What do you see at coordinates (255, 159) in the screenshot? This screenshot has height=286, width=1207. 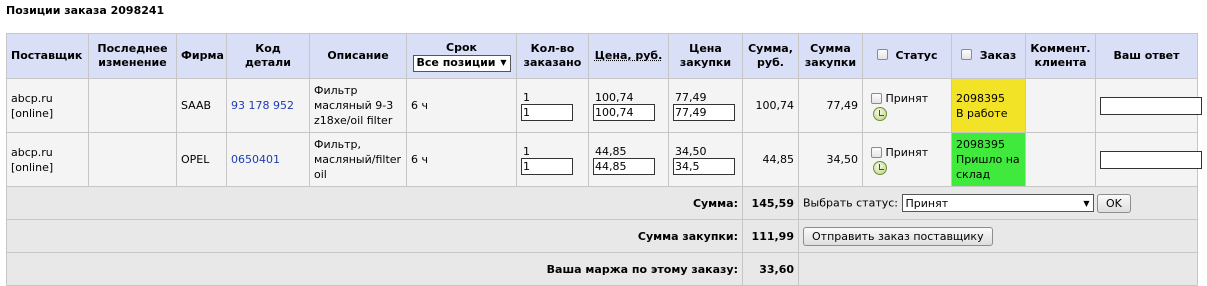 I see `part-code-link: 0650401` at bounding box center [255, 159].